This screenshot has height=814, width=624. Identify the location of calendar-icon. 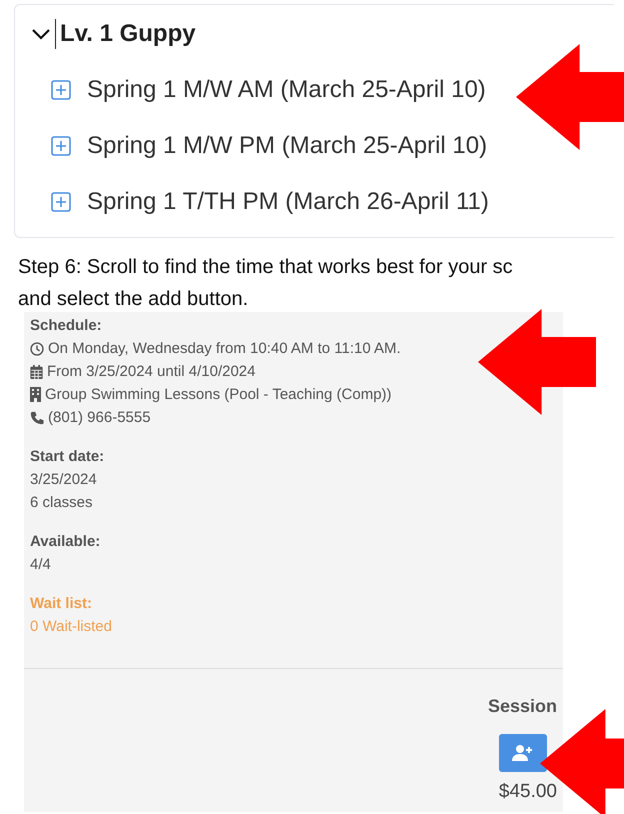
(36, 371).